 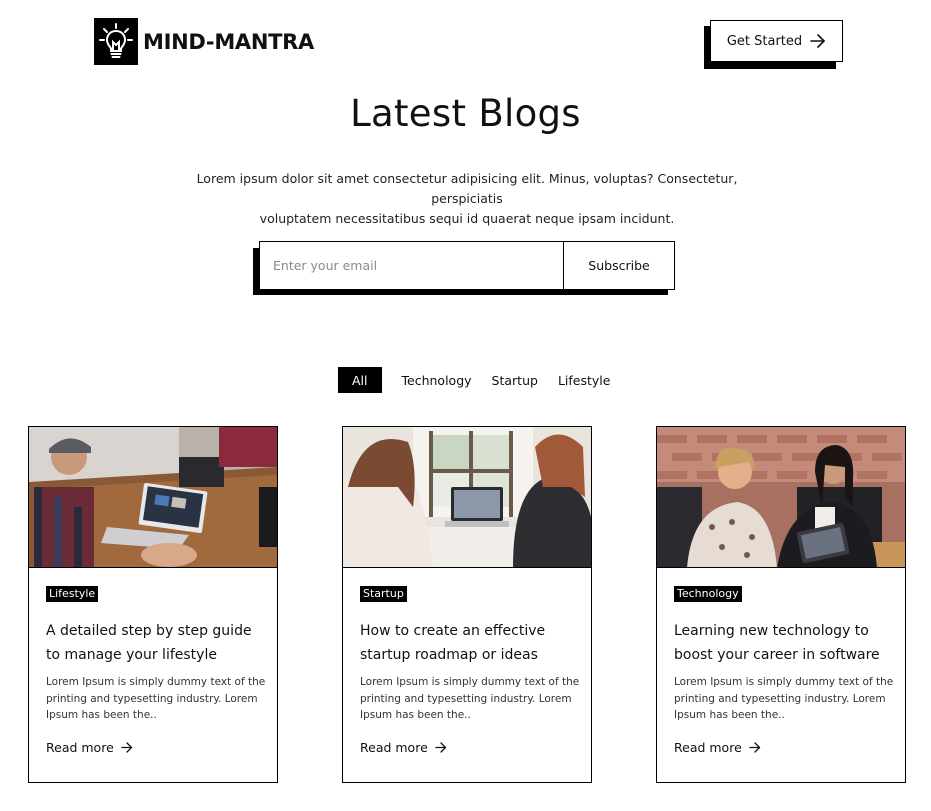 I want to click on get-started-button: Get Started, so click(x=776, y=41).